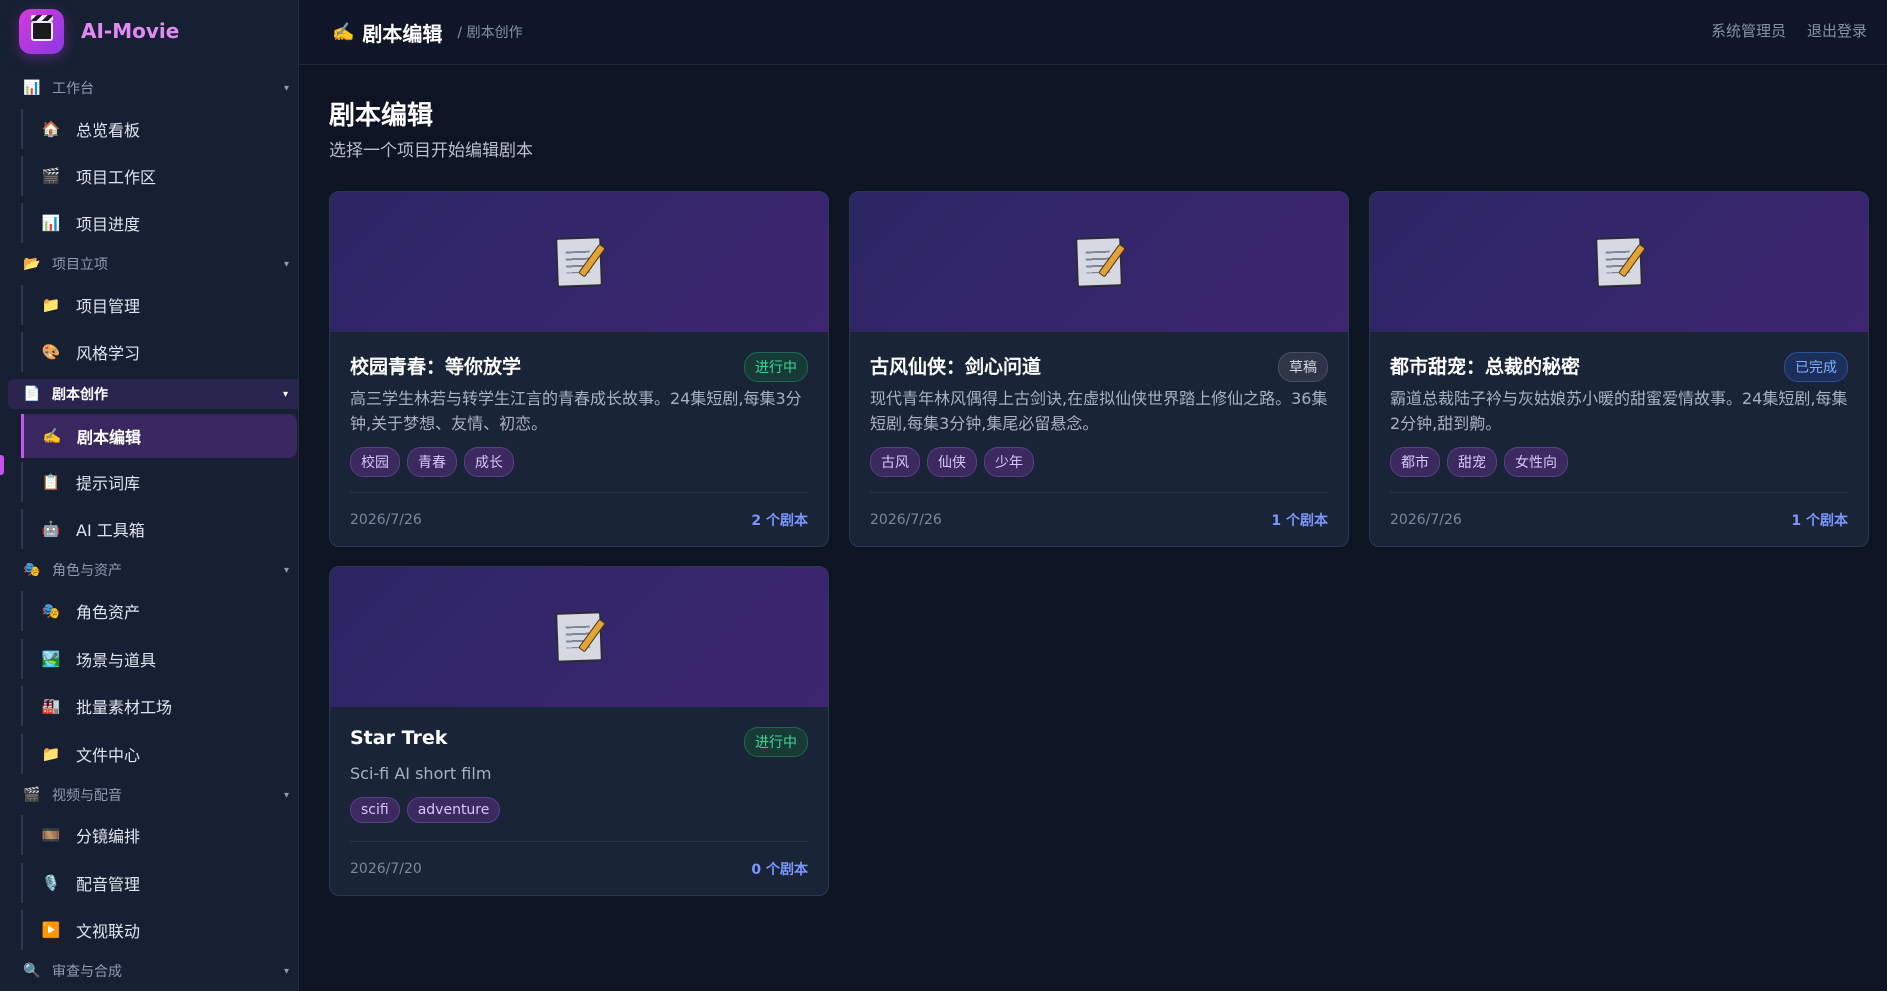  Describe the element at coordinates (159, 883) in the screenshot. I see `sidebar-item-dubbing: 🎙️ 配音管理` at that location.